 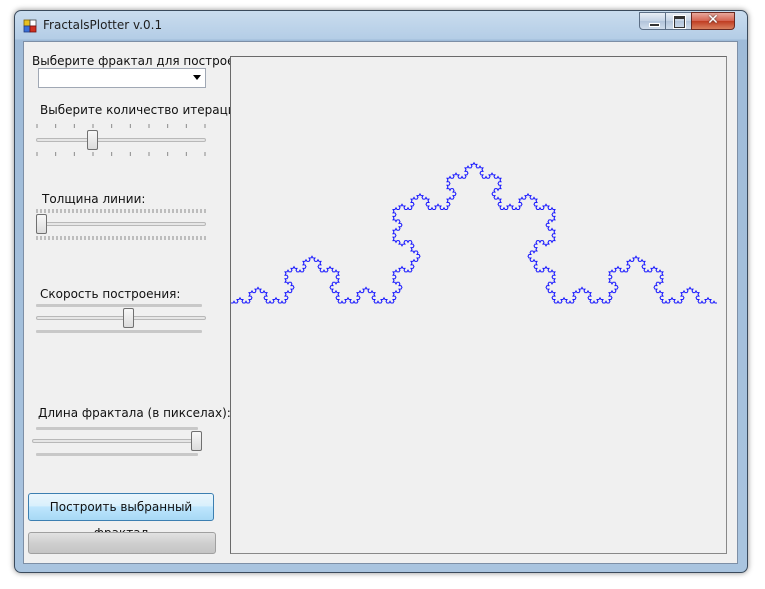 I want to click on length-trackbar, so click(x=119, y=446).